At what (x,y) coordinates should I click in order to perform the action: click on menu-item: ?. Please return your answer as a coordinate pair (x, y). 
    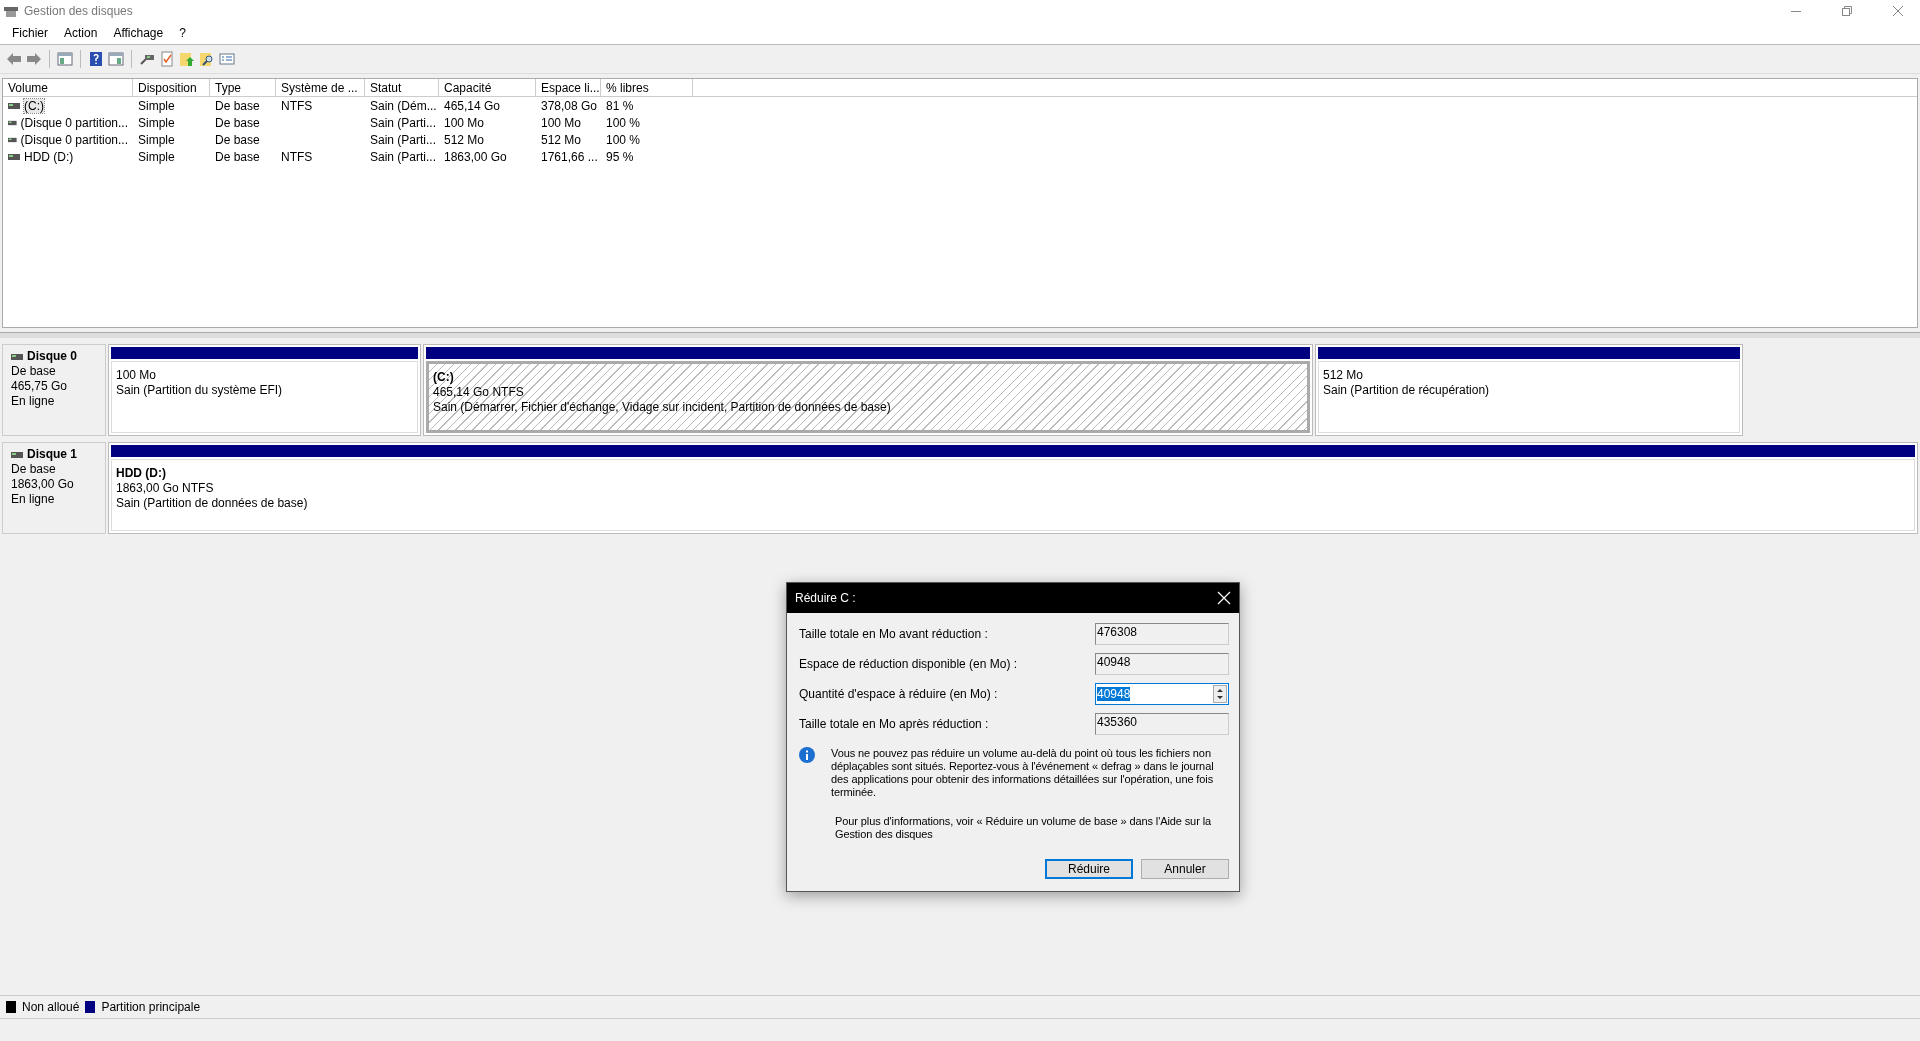
    Looking at the image, I should click on (182, 33).